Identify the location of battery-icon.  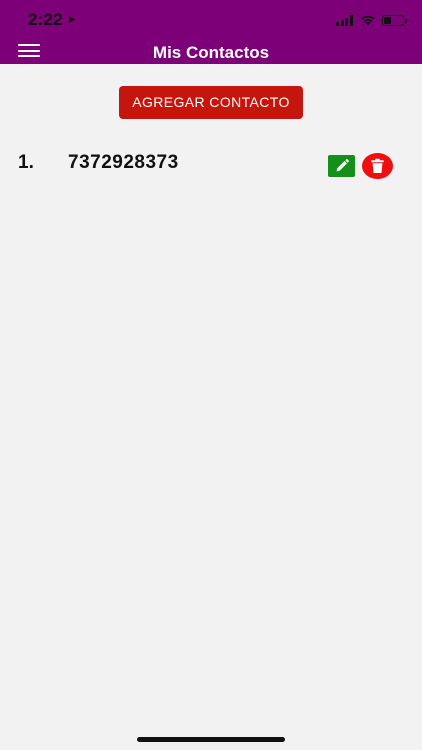
(394, 20).